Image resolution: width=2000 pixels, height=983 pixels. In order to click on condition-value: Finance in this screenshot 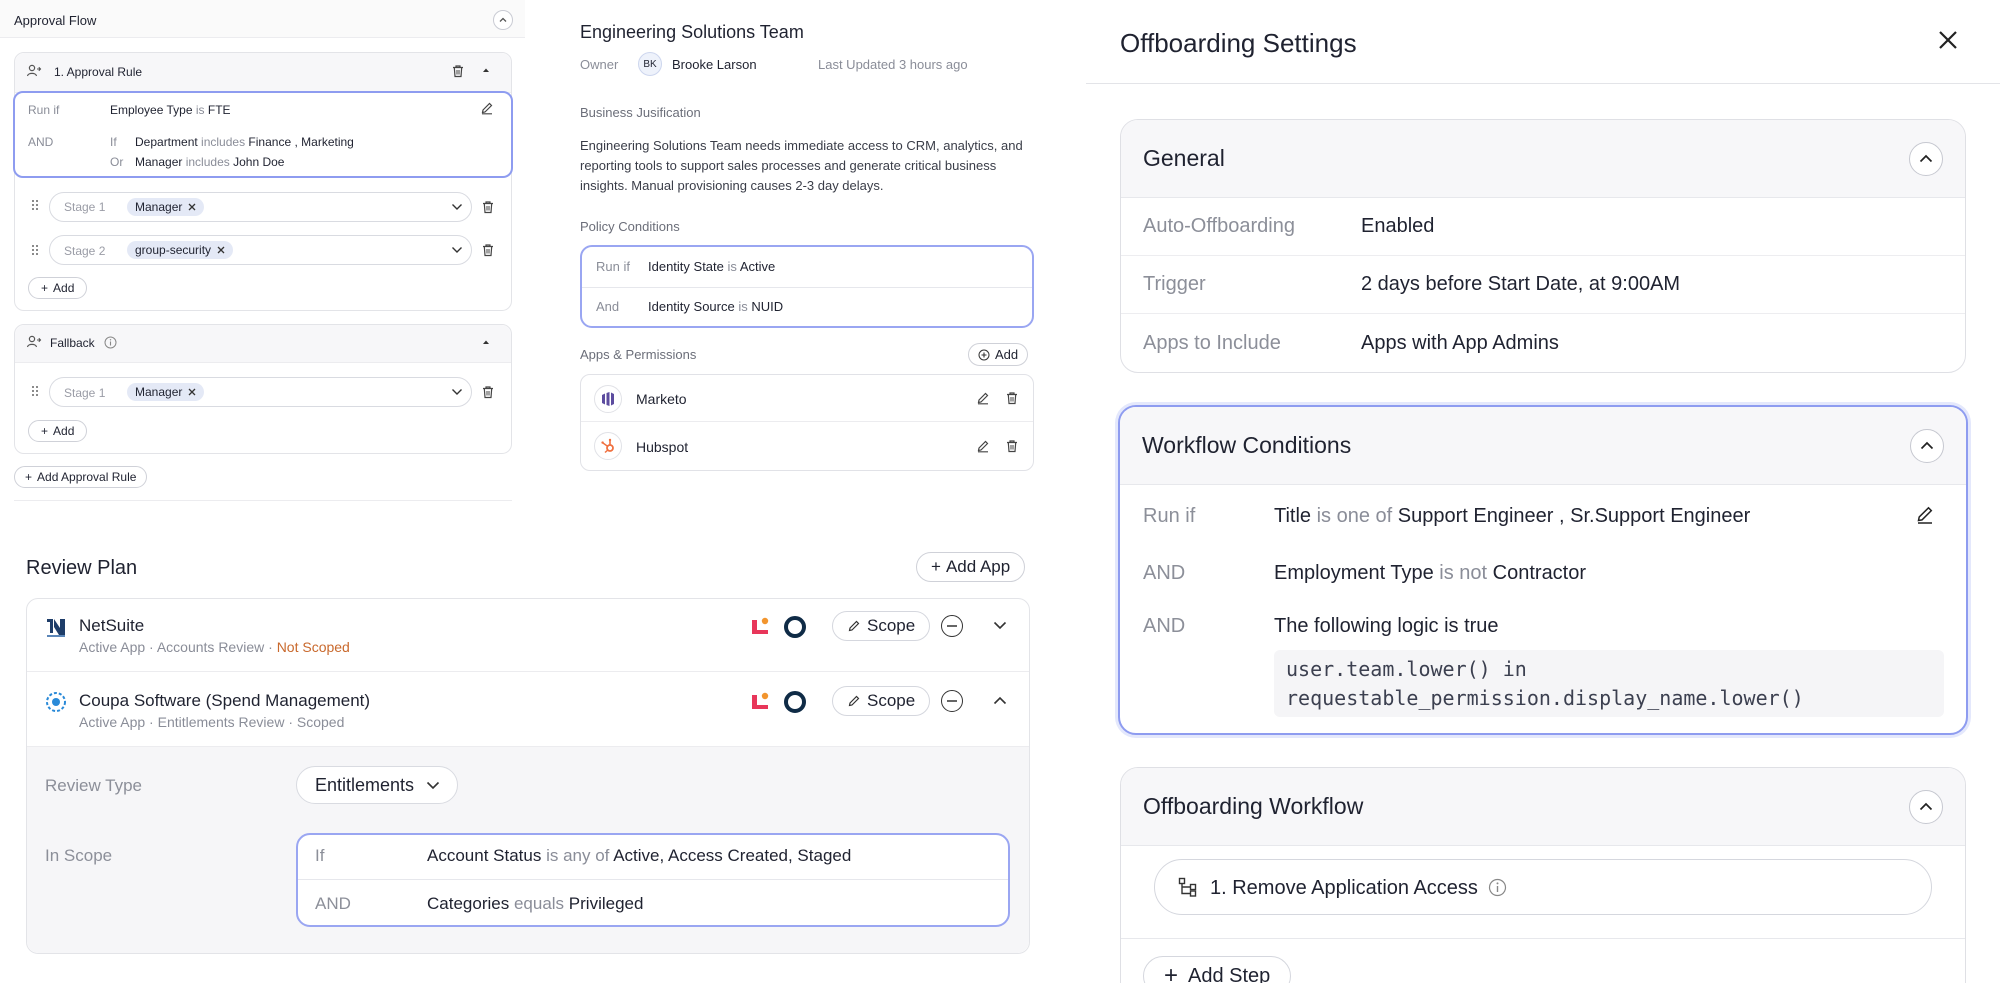, I will do `click(270, 142)`.